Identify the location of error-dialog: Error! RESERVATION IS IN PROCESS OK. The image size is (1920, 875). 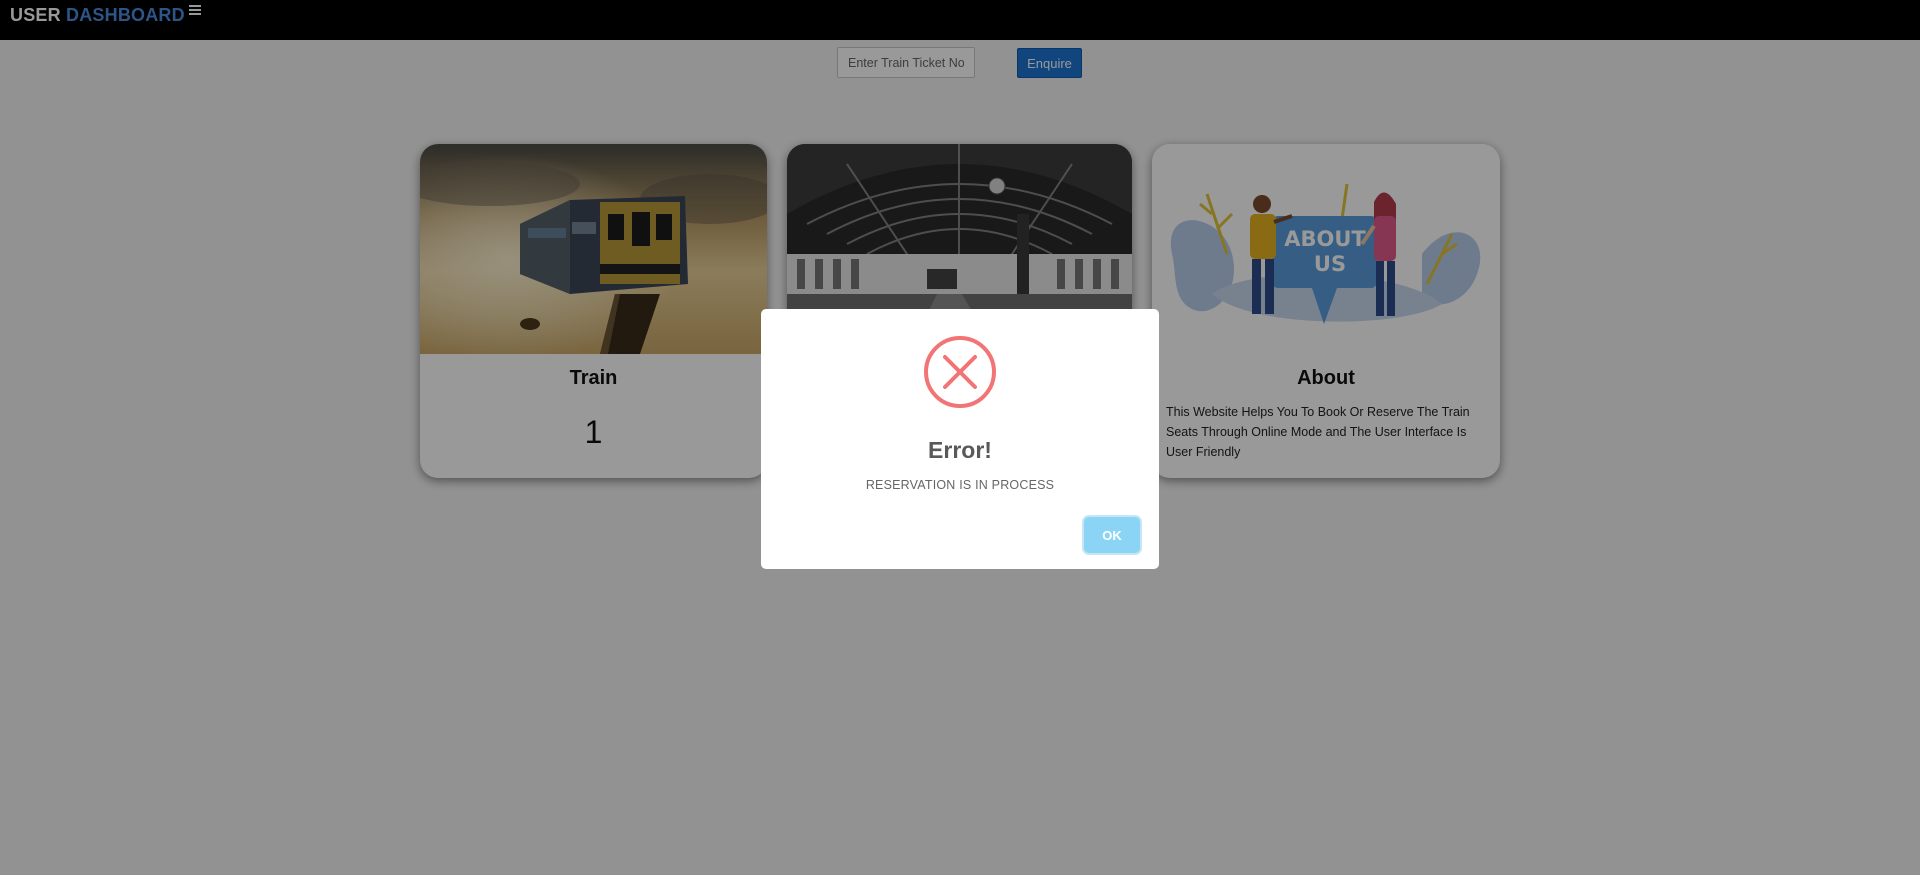
(960, 439).